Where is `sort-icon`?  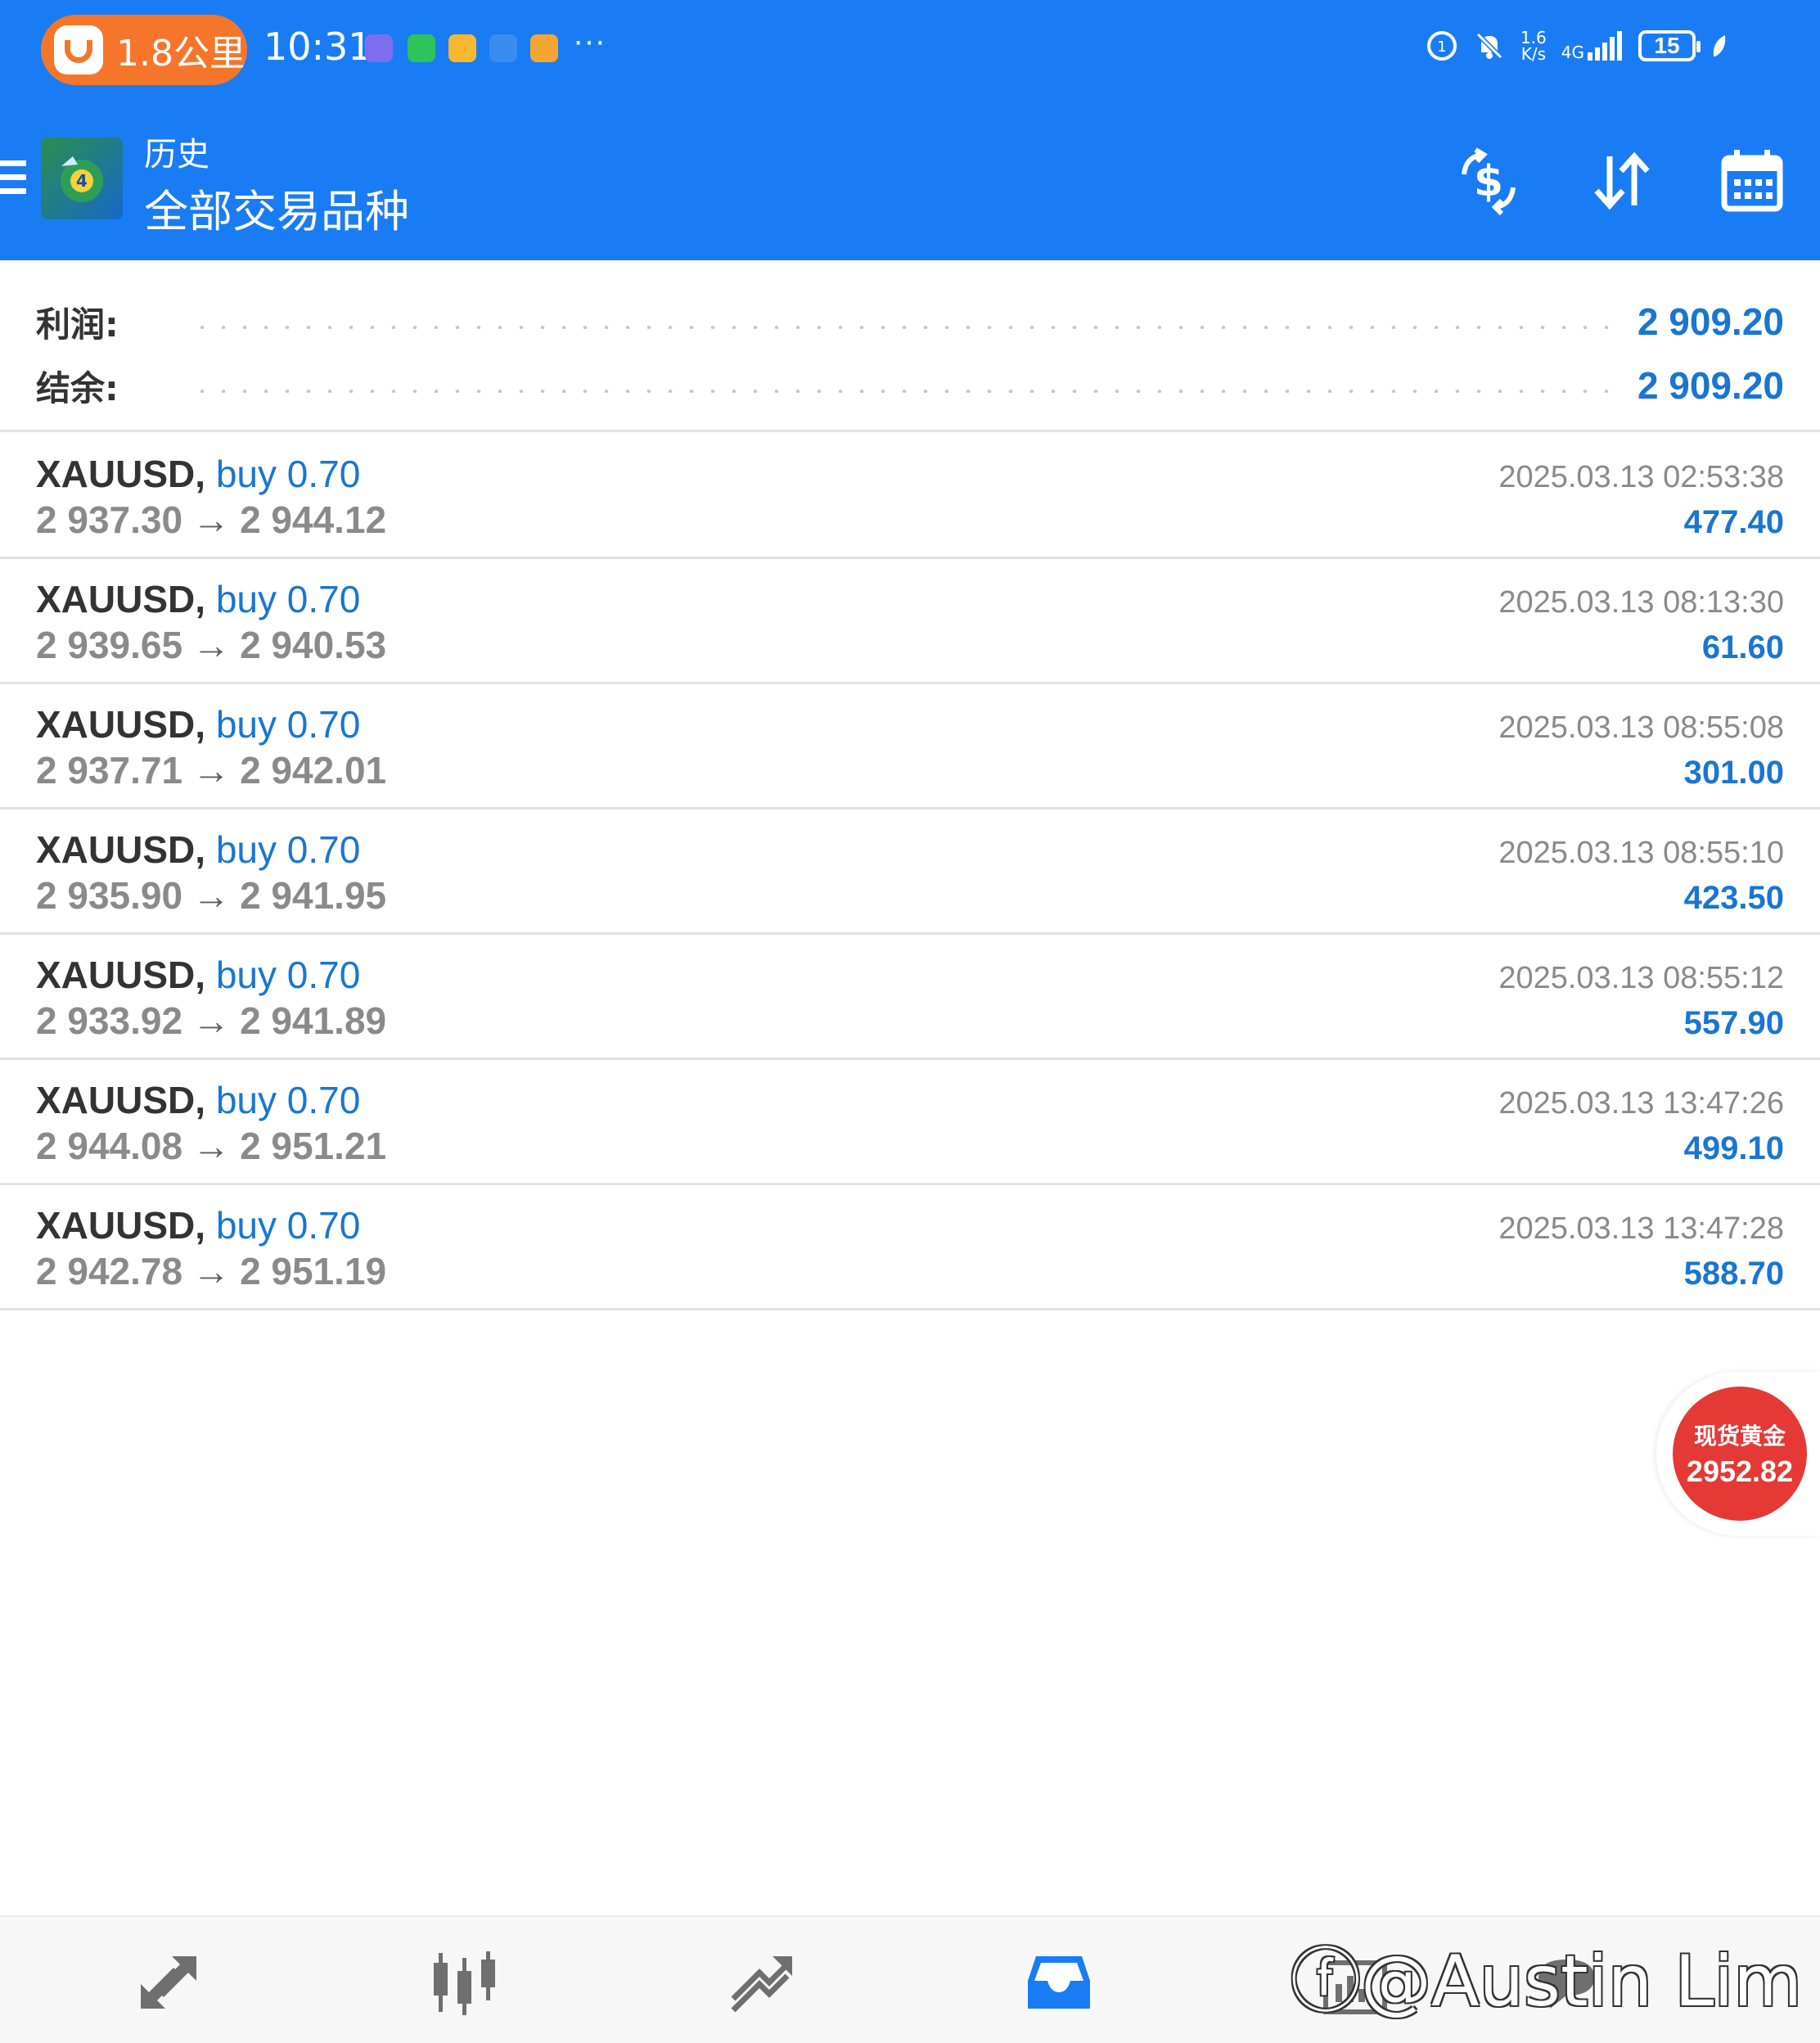 sort-icon is located at coordinates (1622, 180).